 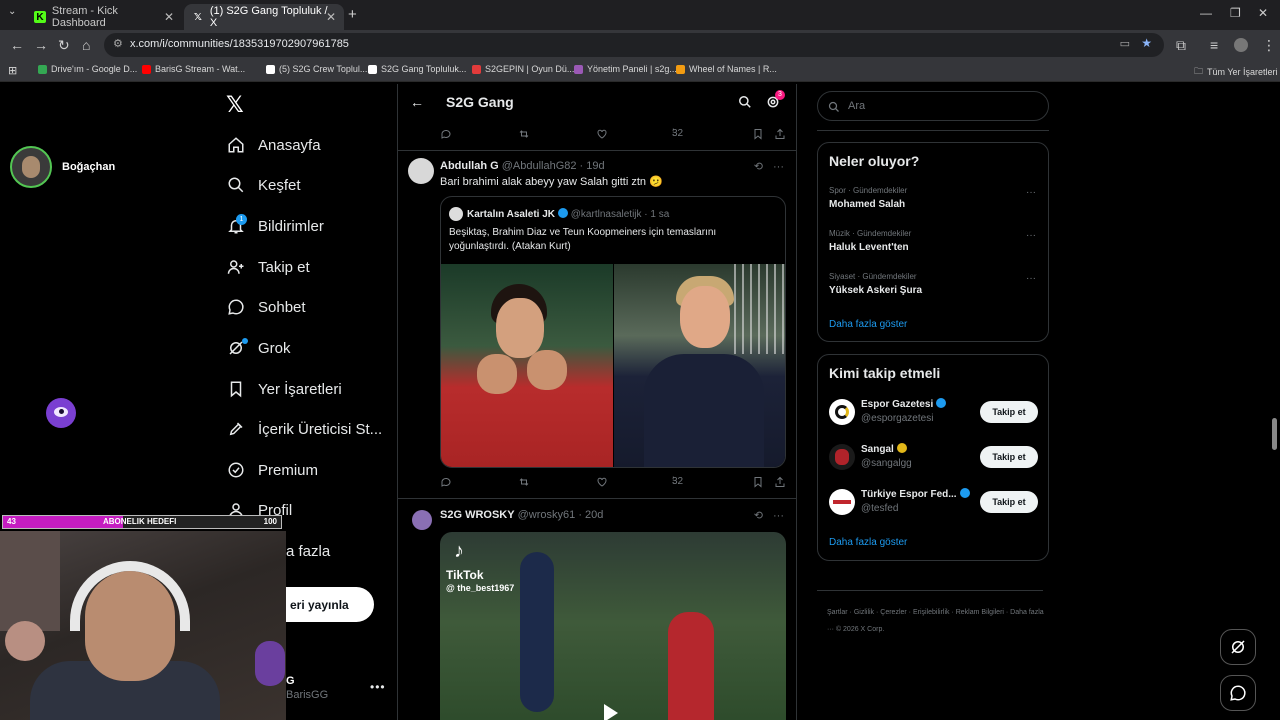 What do you see at coordinates (699, 365) in the screenshot?
I see `photo-koopmeiners` at bounding box center [699, 365].